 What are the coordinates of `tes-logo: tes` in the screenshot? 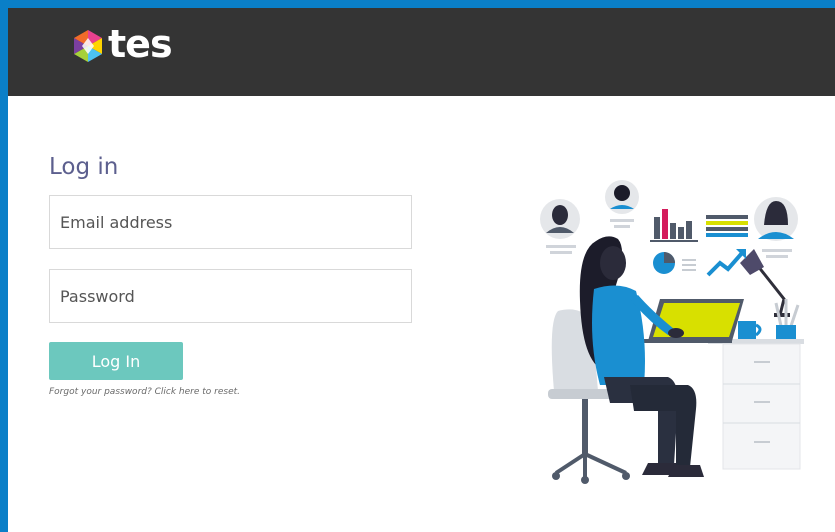 It's located at (121, 44).